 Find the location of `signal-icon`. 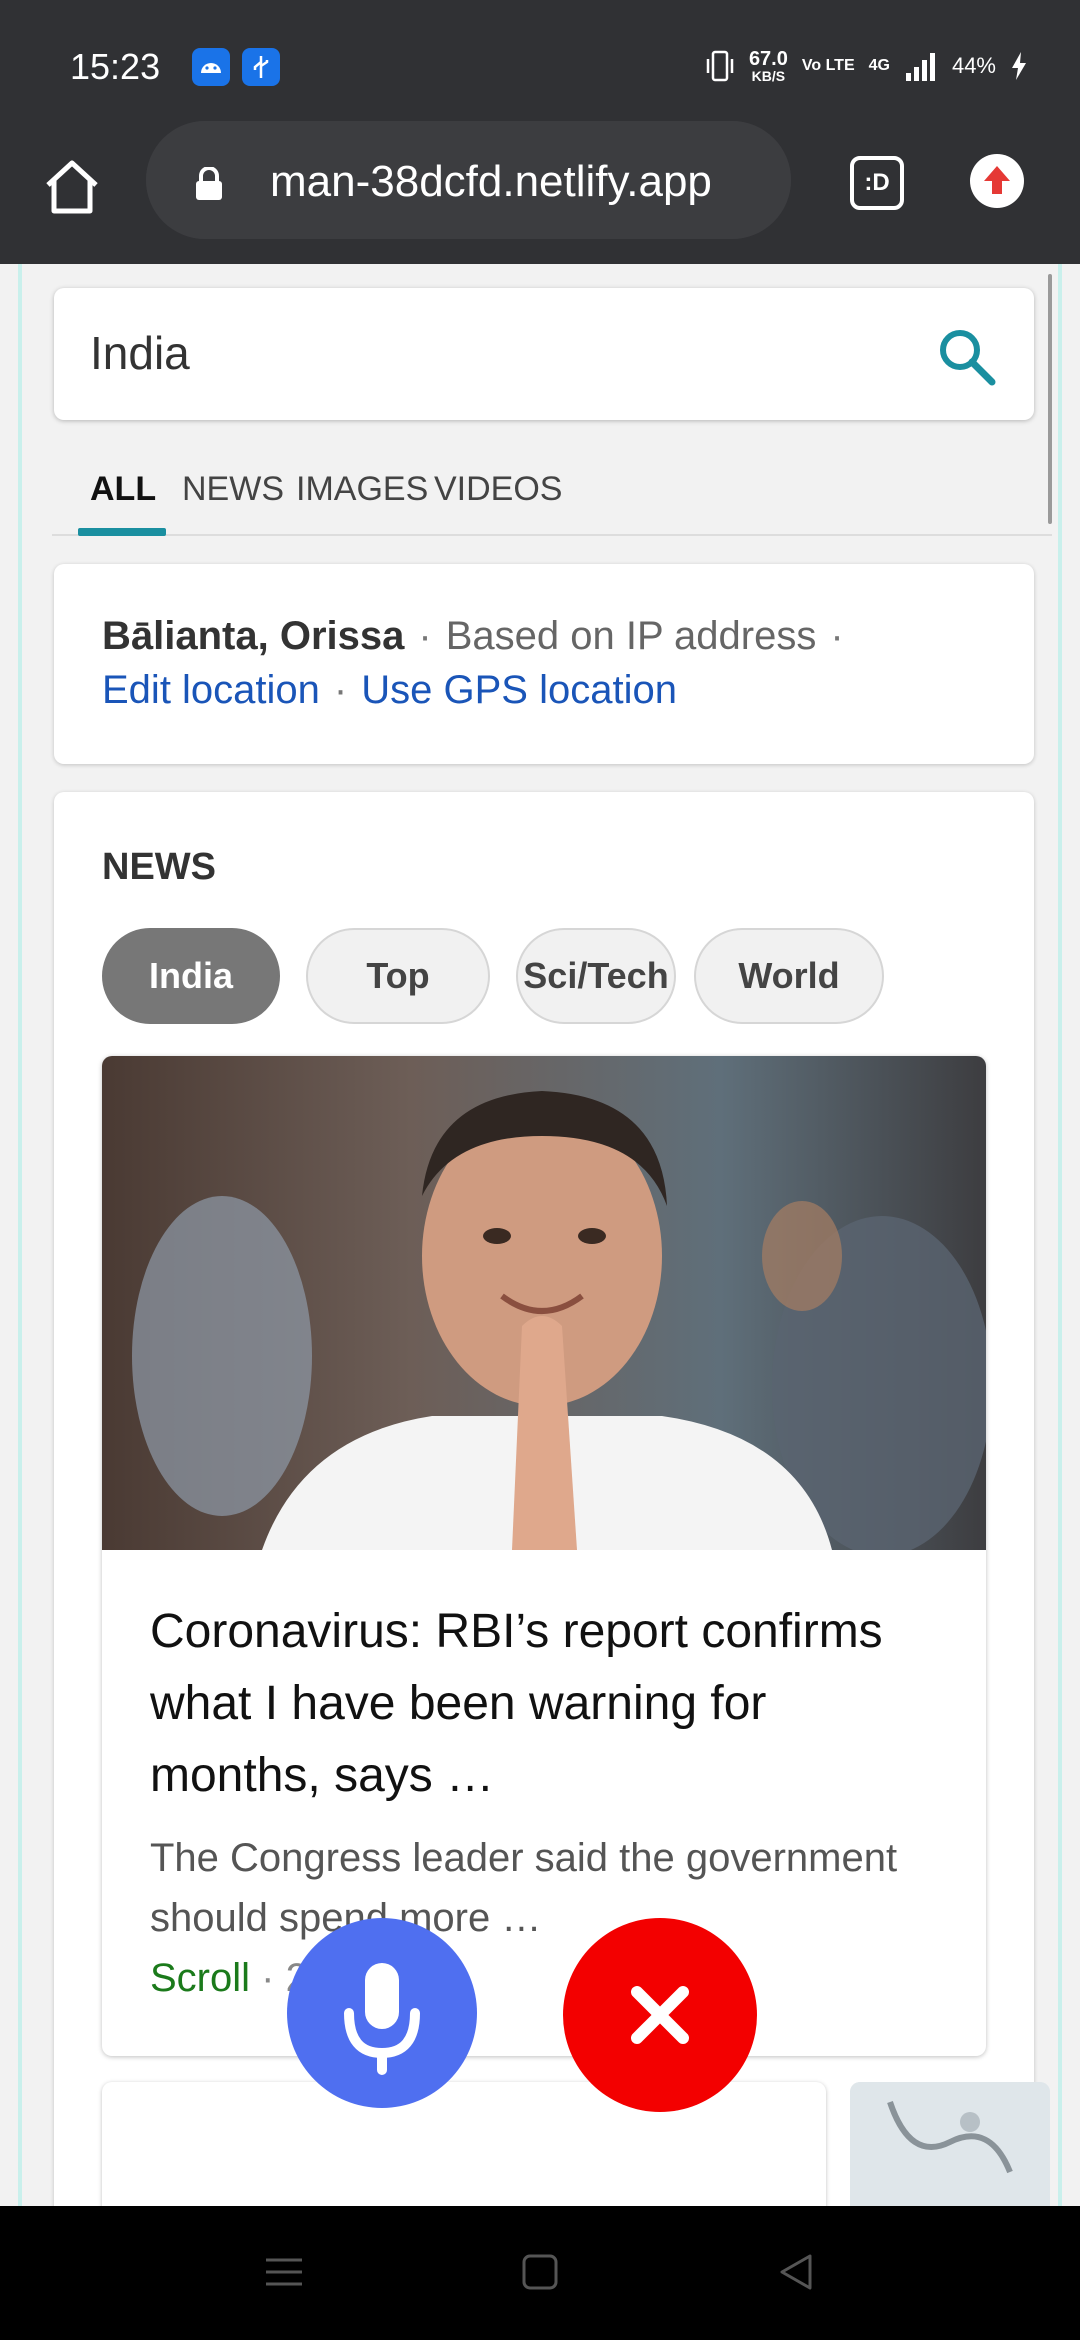

signal-icon is located at coordinates (920, 67).